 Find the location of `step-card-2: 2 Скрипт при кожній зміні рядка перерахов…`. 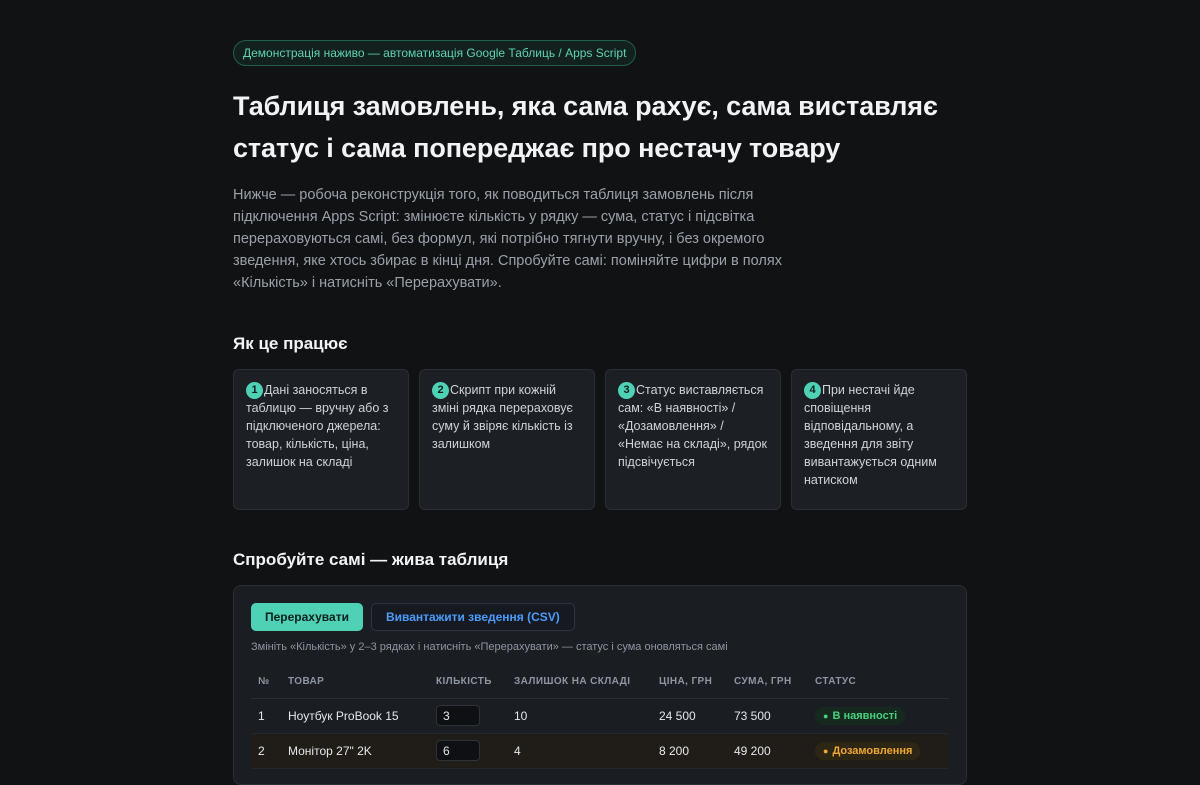

step-card-2: 2 Скрипт при кожній зміні рядка перерахов… is located at coordinates (507, 439).